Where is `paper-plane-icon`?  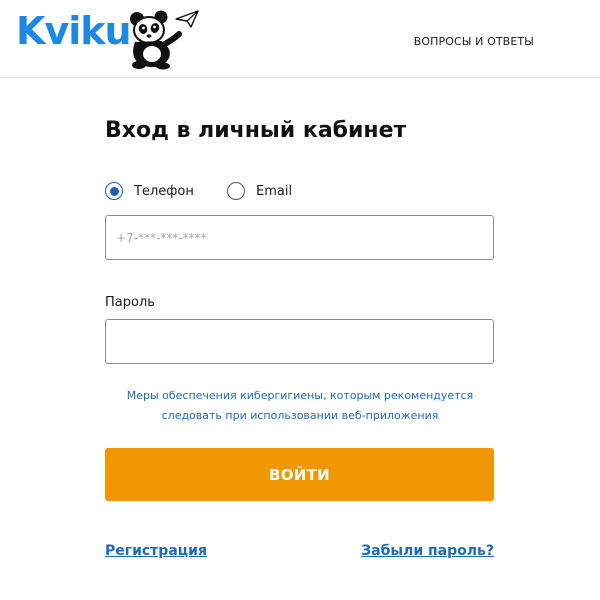
paper-plane-icon is located at coordinates (187, 19).